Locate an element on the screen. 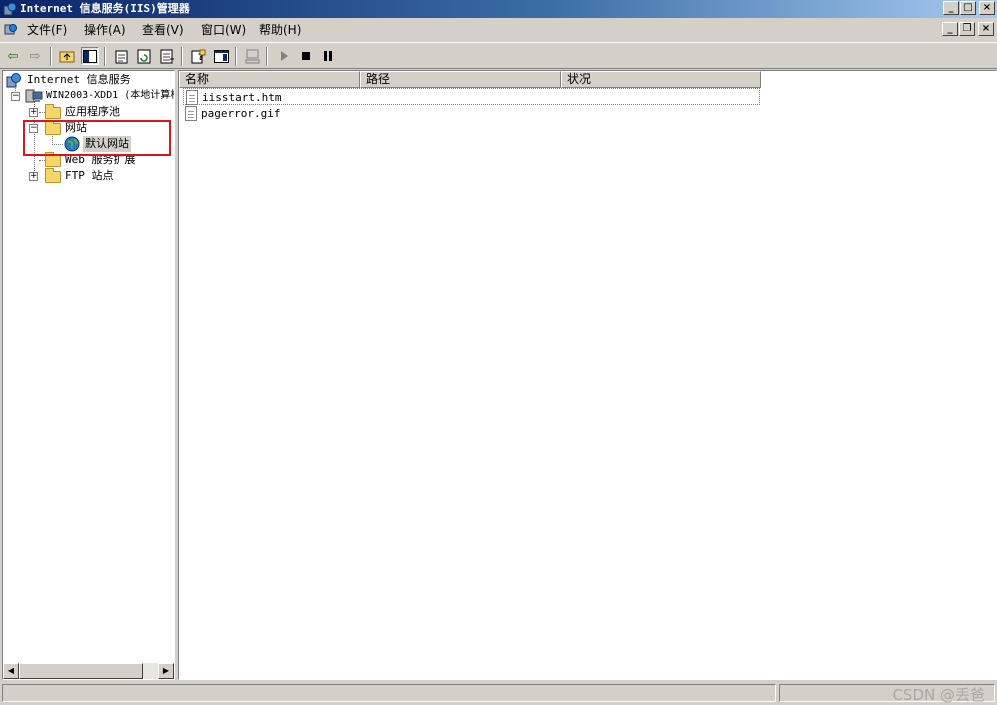  column-header-name: 名称 is located at coordinates (269, 79).